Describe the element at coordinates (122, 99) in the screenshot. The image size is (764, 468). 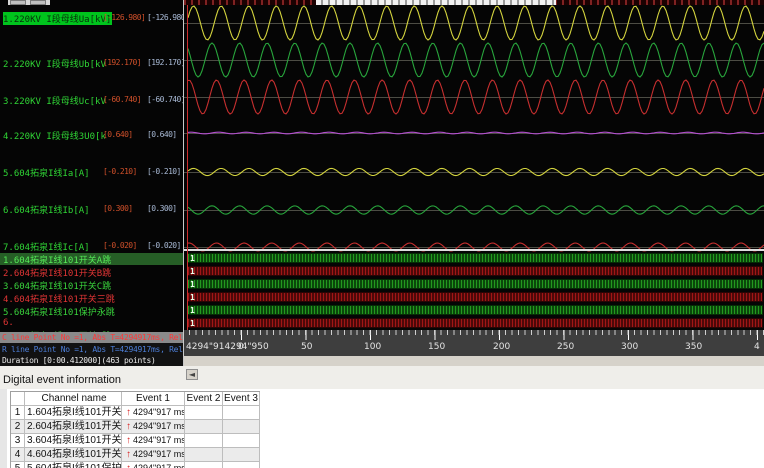
I see `channel-value-1: [-60.740]` at that location.